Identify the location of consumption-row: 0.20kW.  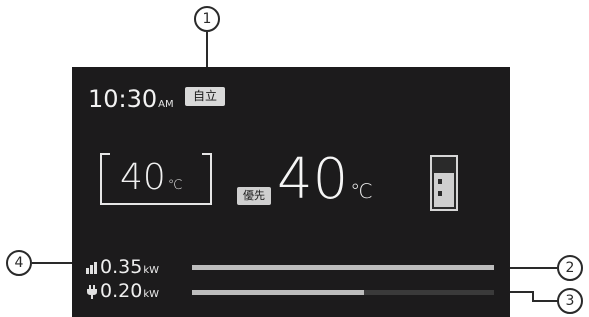
(122, 291).